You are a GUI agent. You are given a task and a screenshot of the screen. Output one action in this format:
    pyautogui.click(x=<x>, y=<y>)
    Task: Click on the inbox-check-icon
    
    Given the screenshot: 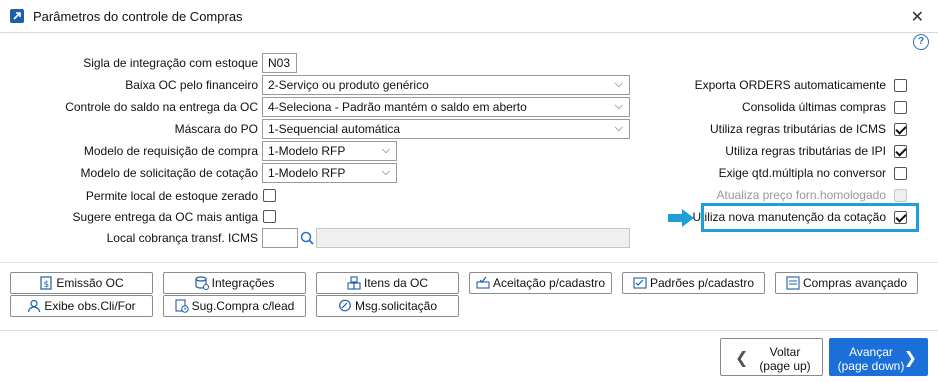 What is the action you would take?
    pyautogui.click(x=483, y=283)
    